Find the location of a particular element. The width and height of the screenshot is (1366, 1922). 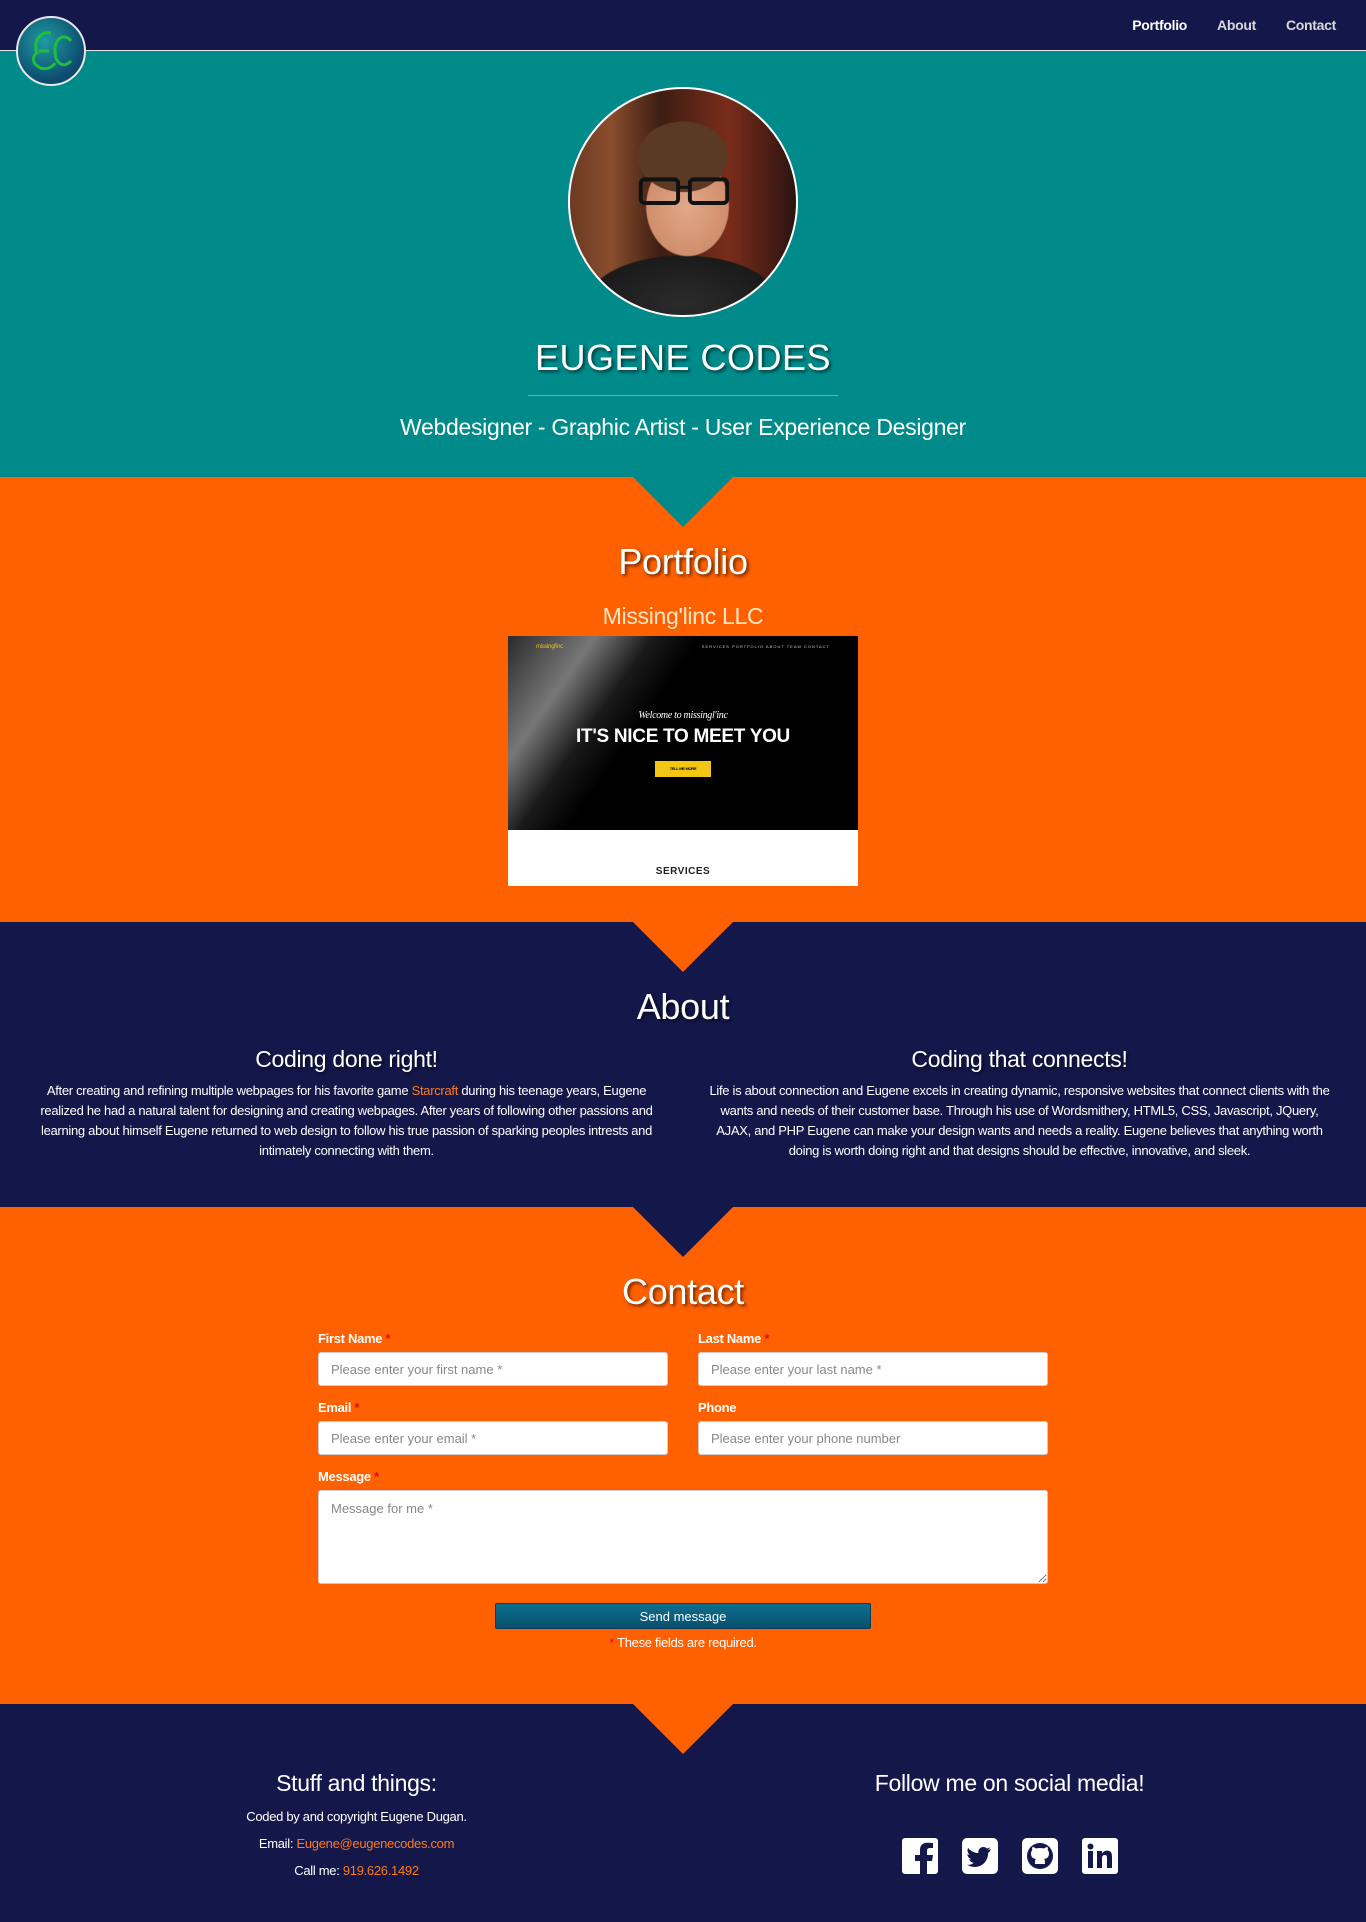

email-group: Email * is located at coordinates (493, 1427).